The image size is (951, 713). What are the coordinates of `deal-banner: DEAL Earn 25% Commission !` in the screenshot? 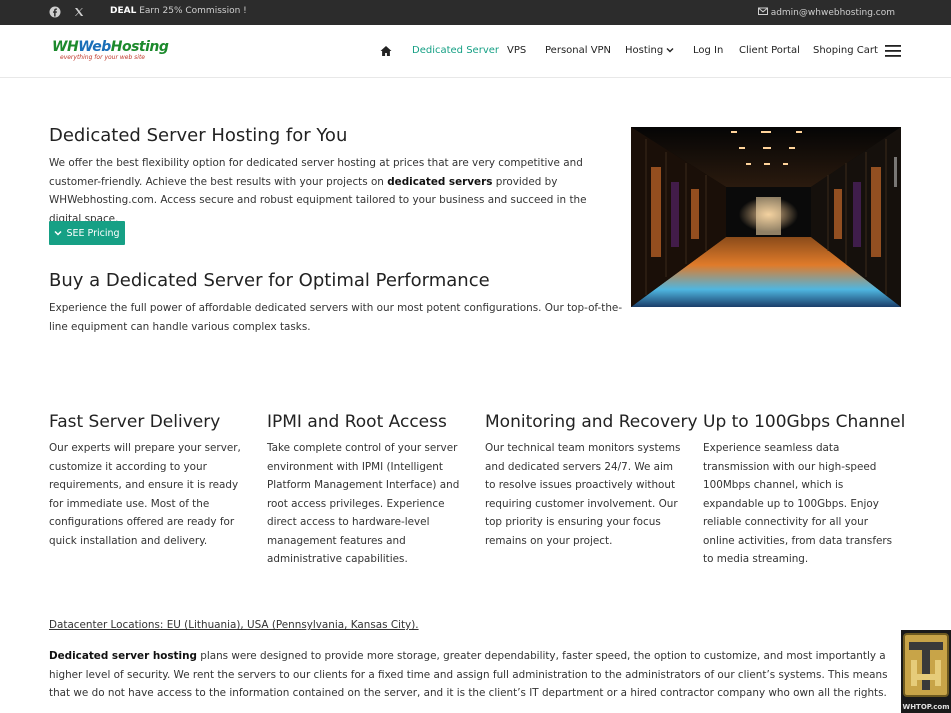 It's located at (178, 11).